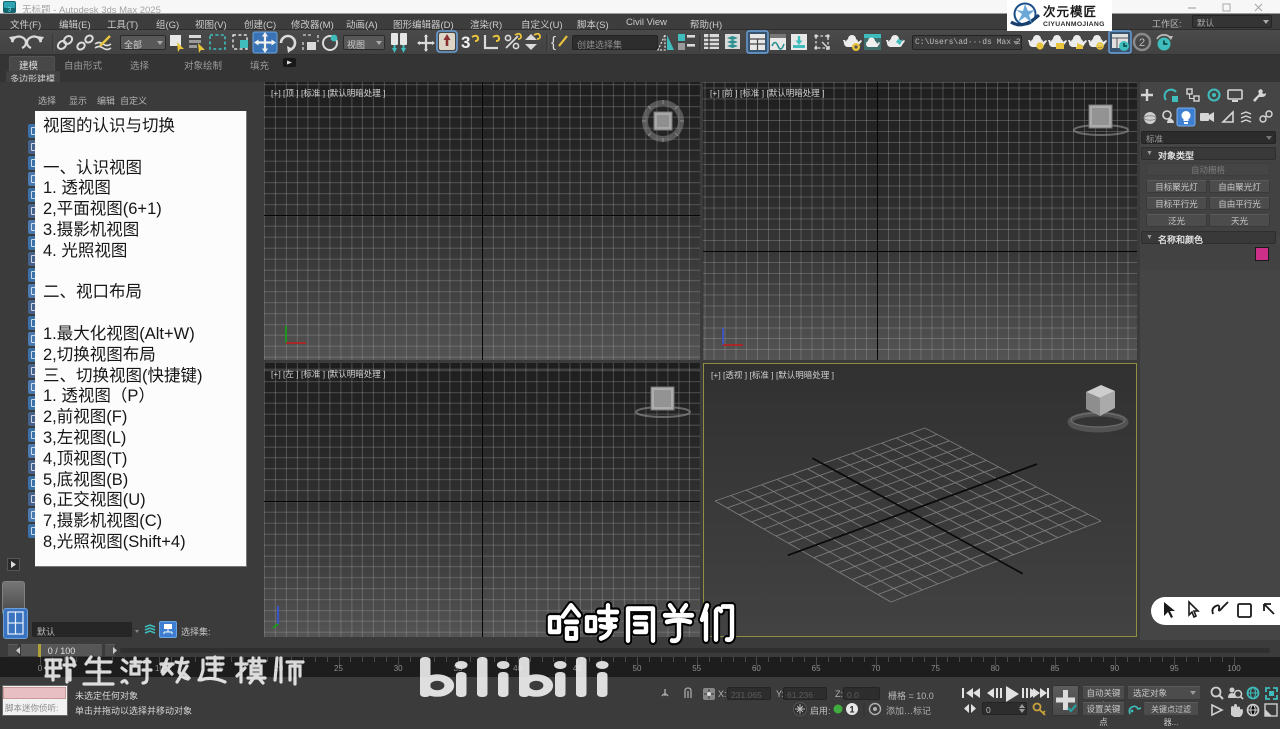 Image resolution: width=1280 pixels, height=729 pixels. I want to click on svg-text: 次元模匠, so click(1070, 11).